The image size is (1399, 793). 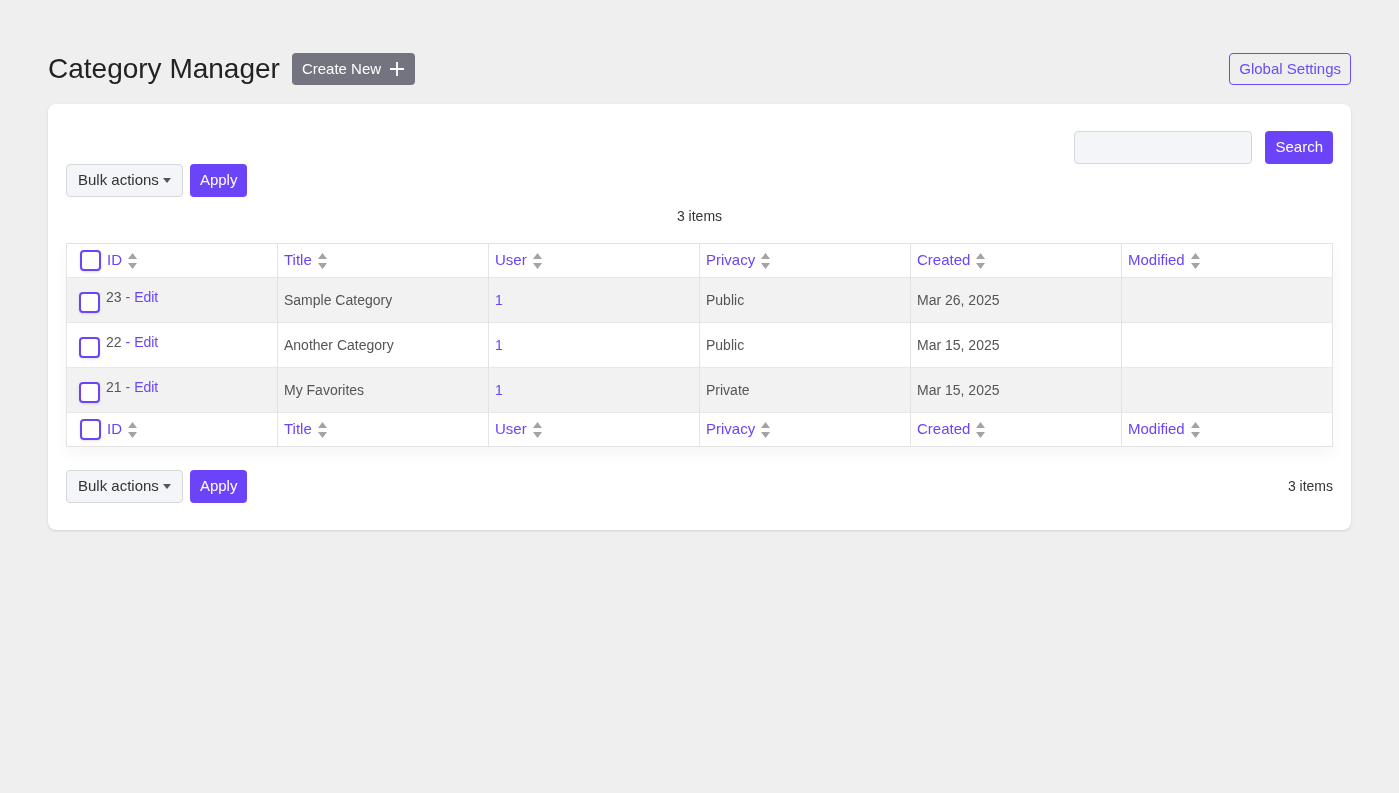 What do you see at coordinates (958, 299) in the screenshot?
I see `table-cell: Mar 26, 2025` at bounding box center [958, 299].